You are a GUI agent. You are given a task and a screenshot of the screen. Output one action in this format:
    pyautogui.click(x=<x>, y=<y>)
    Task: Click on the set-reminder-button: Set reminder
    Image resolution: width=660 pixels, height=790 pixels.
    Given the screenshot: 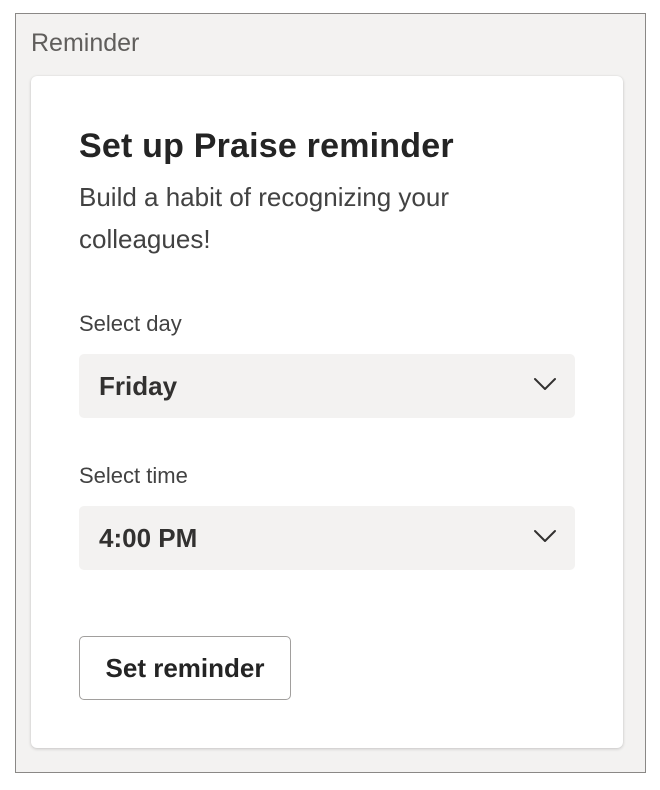 What is the action you would take?
    pyautogui.click(x=185, y=668)
    